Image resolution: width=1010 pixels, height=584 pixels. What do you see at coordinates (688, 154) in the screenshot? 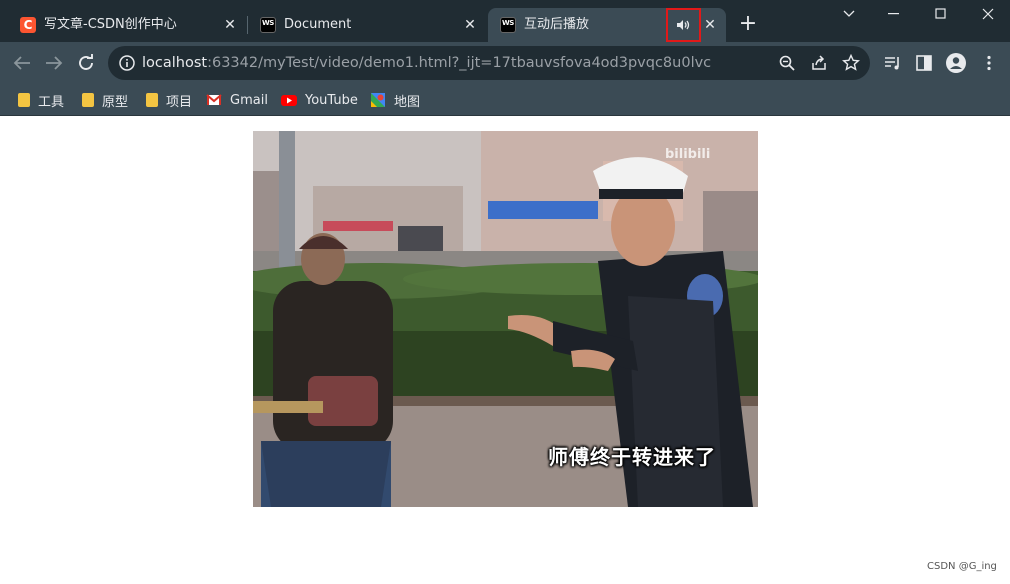
I see `bilibili-watermark: bilibili` at bounding box center [688, 154].